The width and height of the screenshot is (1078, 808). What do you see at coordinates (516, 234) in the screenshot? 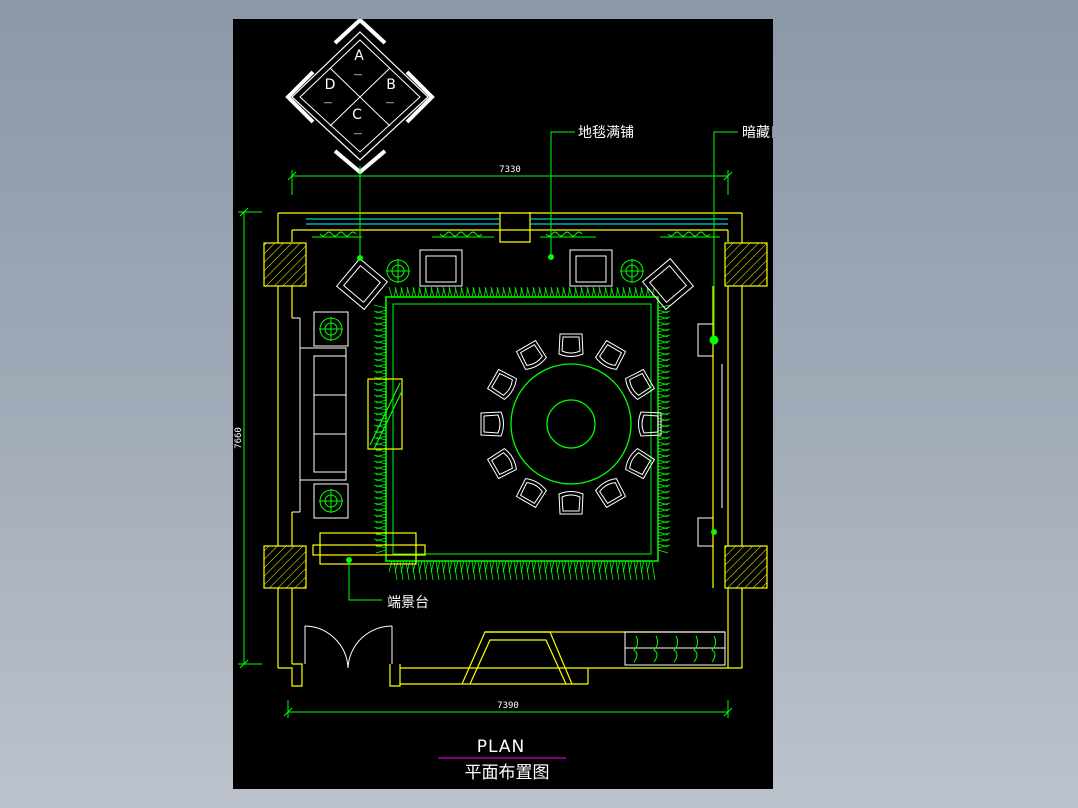
I see `curtain-tracks` at bounding box center [516, 234].